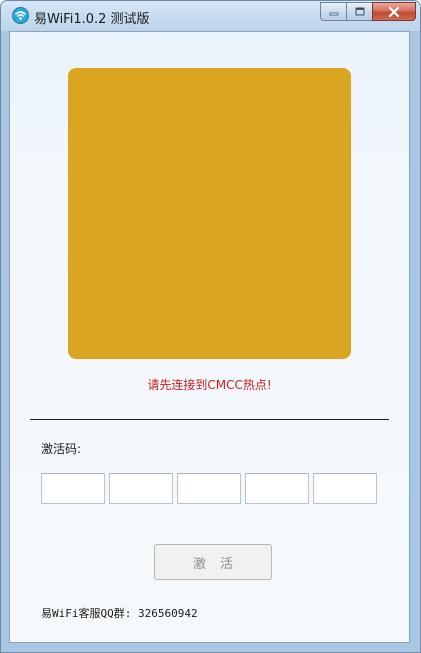 The image size is (421, 653). I want to click on maximize-button, so click(359, 11).